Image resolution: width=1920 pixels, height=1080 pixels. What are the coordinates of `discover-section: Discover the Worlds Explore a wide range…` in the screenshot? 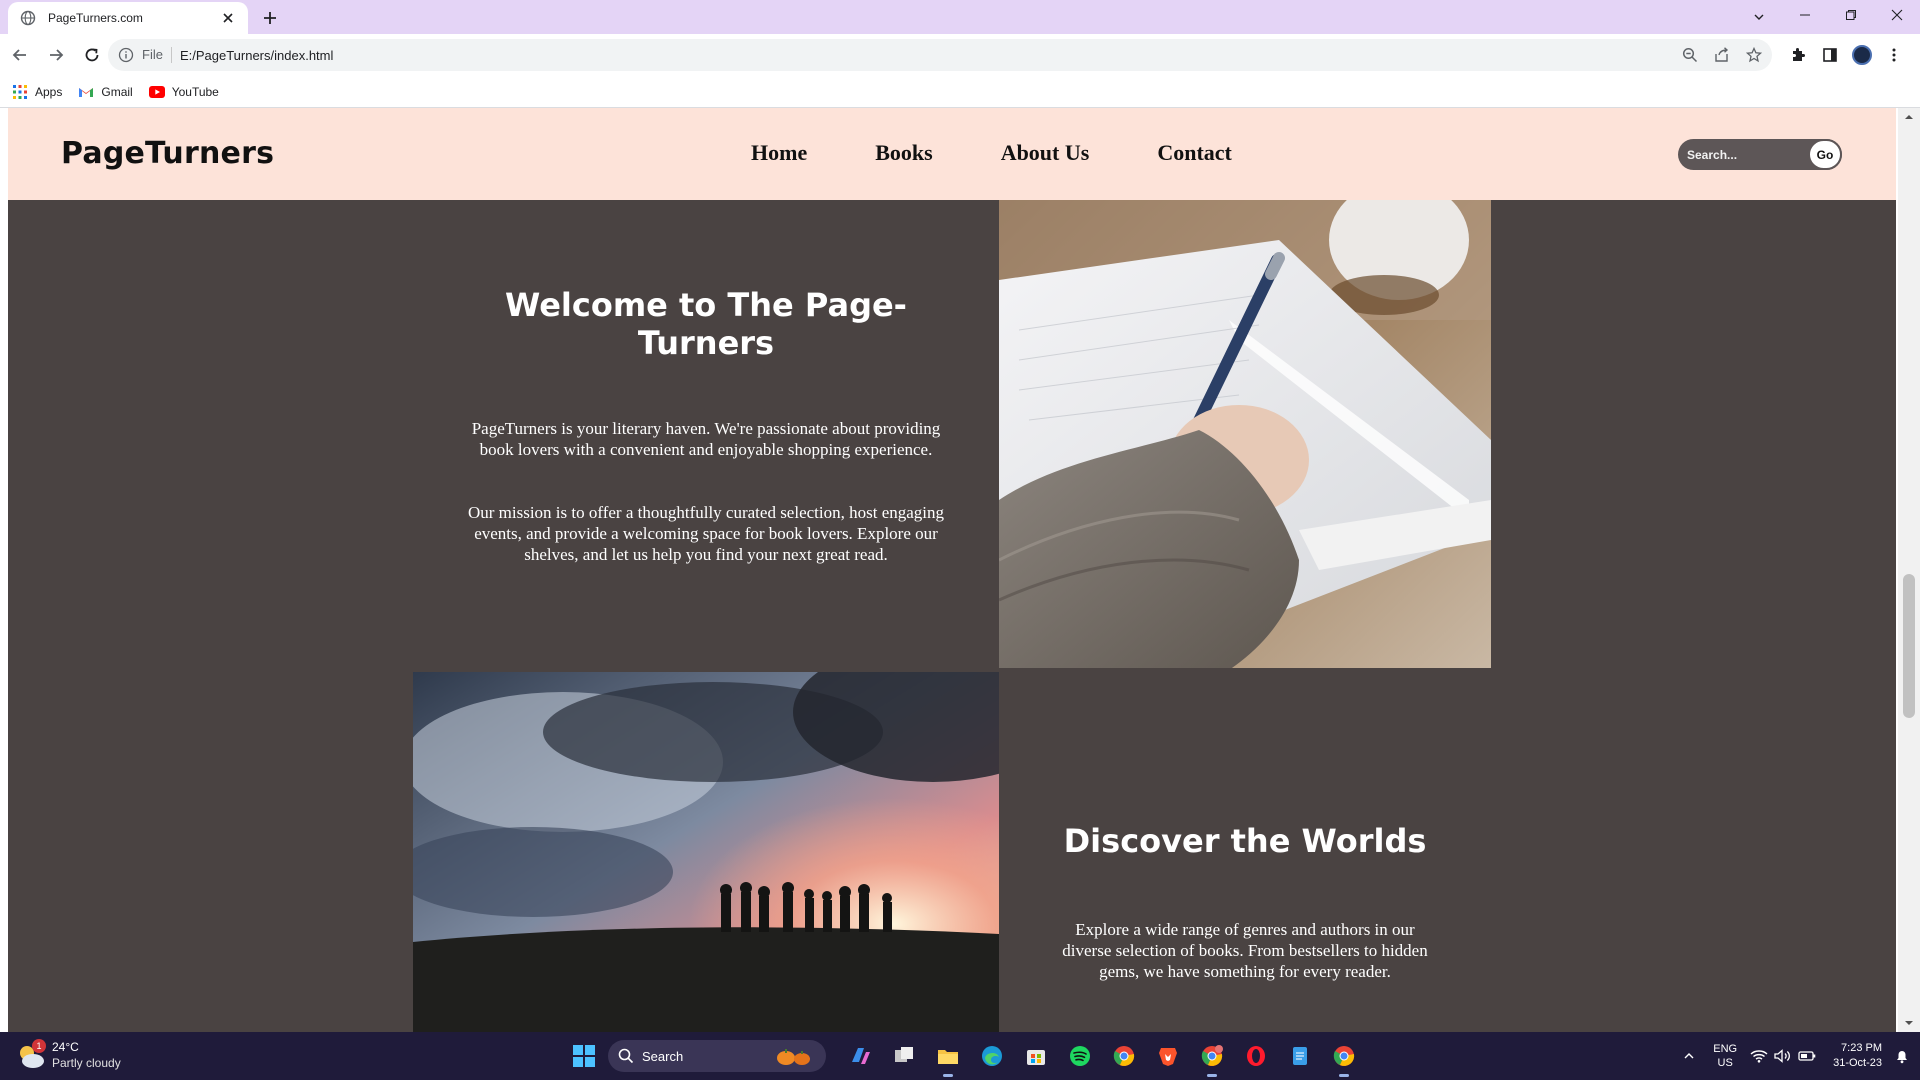 It's located at (1245, 852).